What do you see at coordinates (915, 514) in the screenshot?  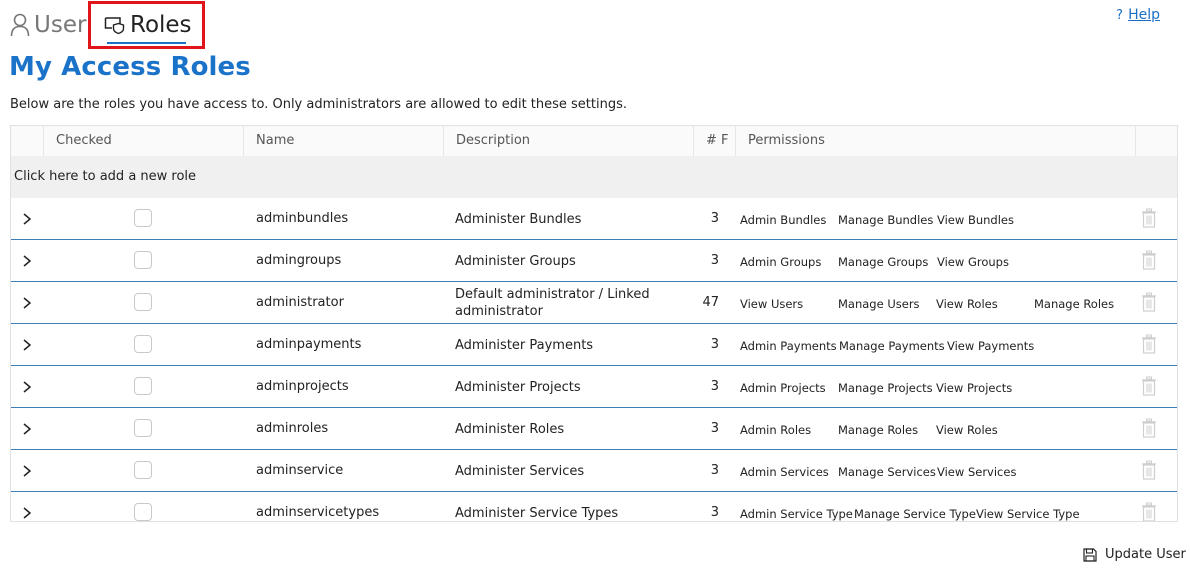 I see `permission-chip: Manage Service Type` at bounding box center [915, 514].